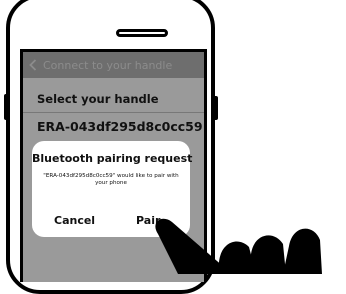  What do you see at coordinates (238, 246) in the screenshot?
I see `hand-illustration` at bounding box center [238, 246].